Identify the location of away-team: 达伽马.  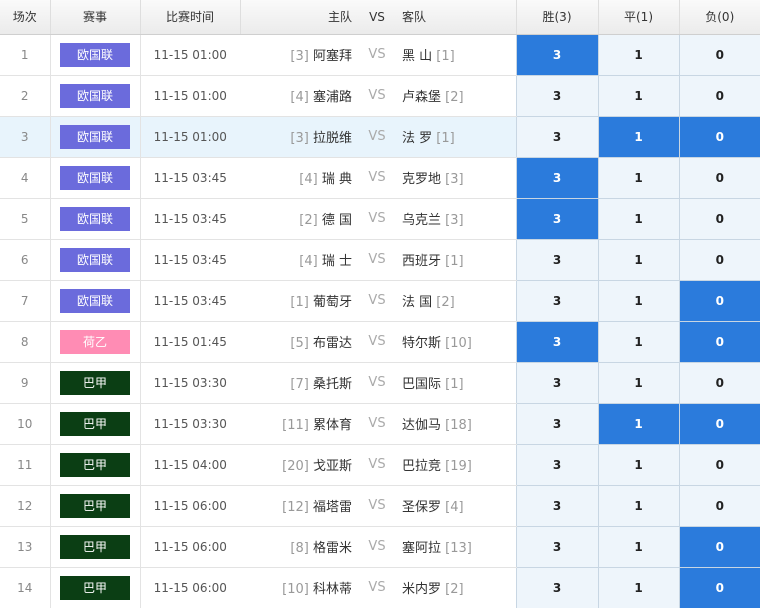
(421, 425).